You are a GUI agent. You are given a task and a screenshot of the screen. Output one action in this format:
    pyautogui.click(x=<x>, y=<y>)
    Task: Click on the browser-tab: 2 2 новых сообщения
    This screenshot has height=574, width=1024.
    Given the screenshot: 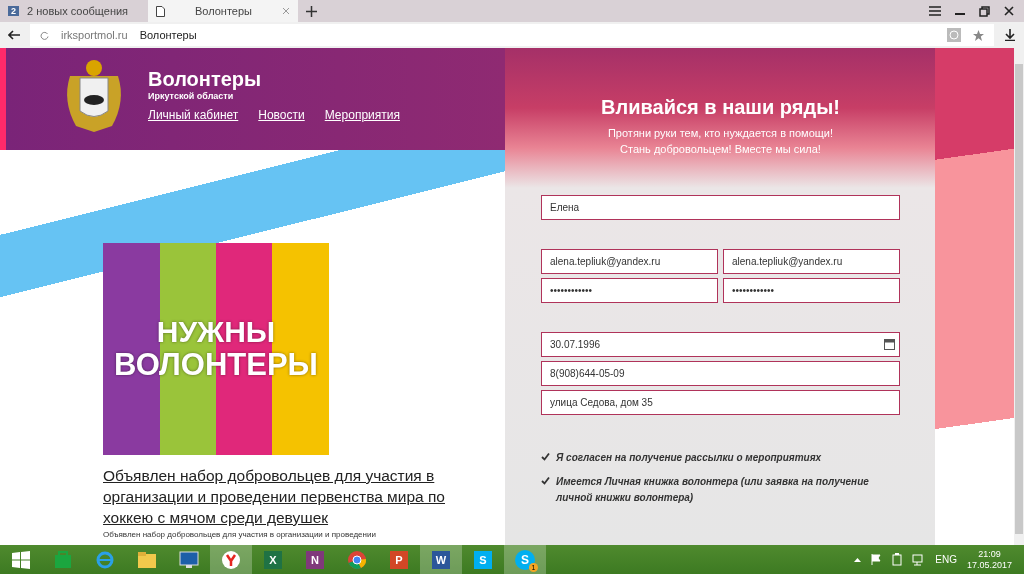 What is the action you would take?
    pyautogui.click(x=74, y=11)
    